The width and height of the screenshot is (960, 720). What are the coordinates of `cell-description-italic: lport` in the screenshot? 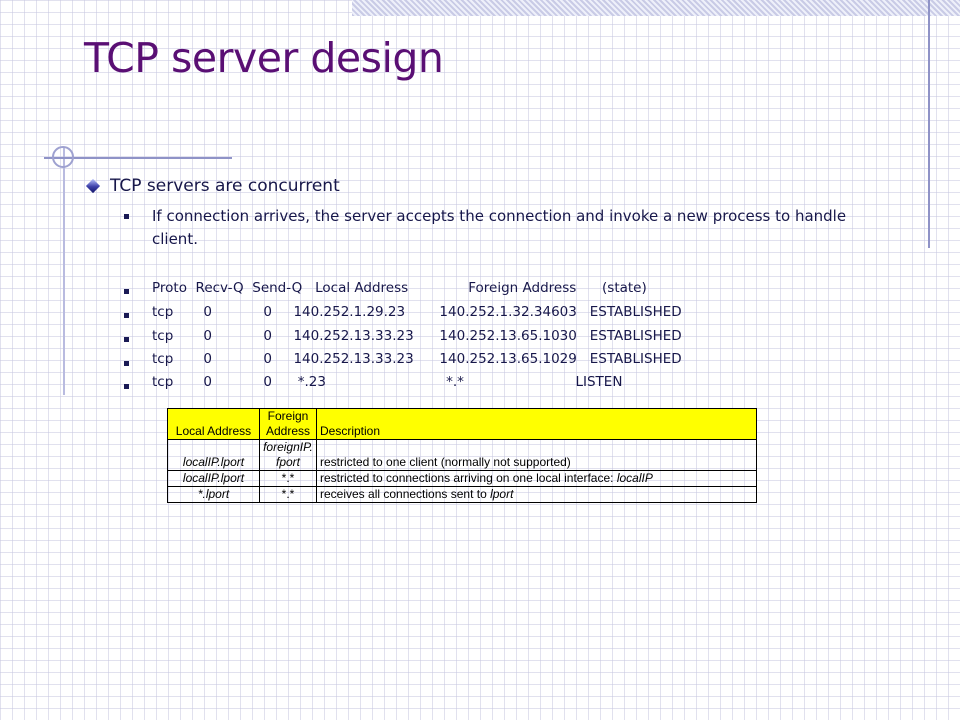 It's located at (502, 494).